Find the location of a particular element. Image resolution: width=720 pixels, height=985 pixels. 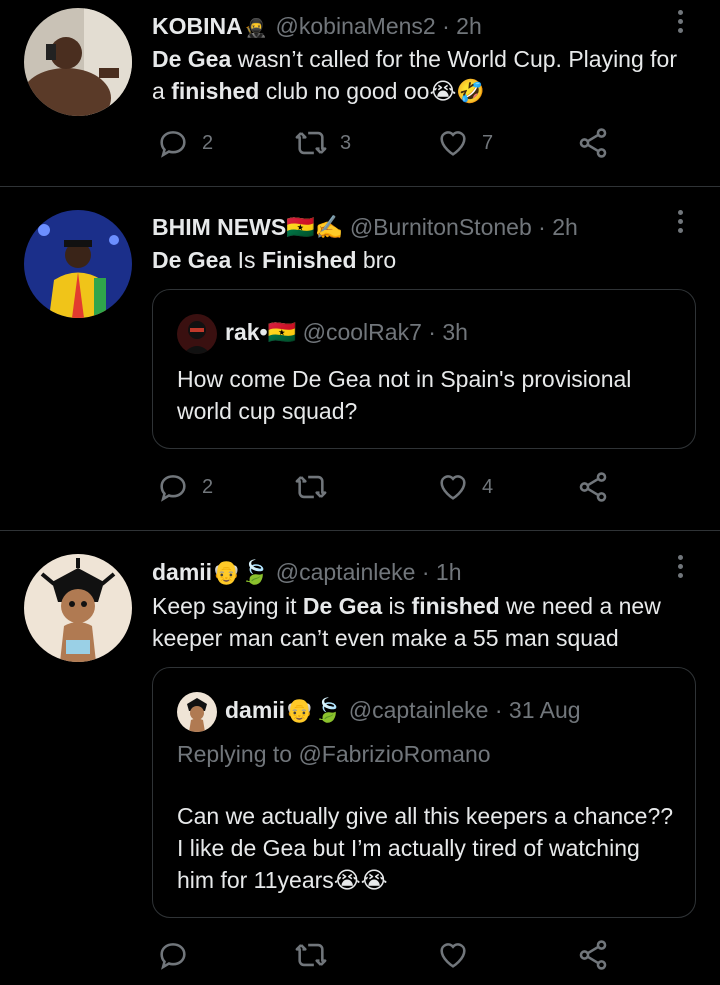

quoted-tweet-header: rak•🇬🇭 @coolRak7 · 3h is located at coordinates (322, 334).